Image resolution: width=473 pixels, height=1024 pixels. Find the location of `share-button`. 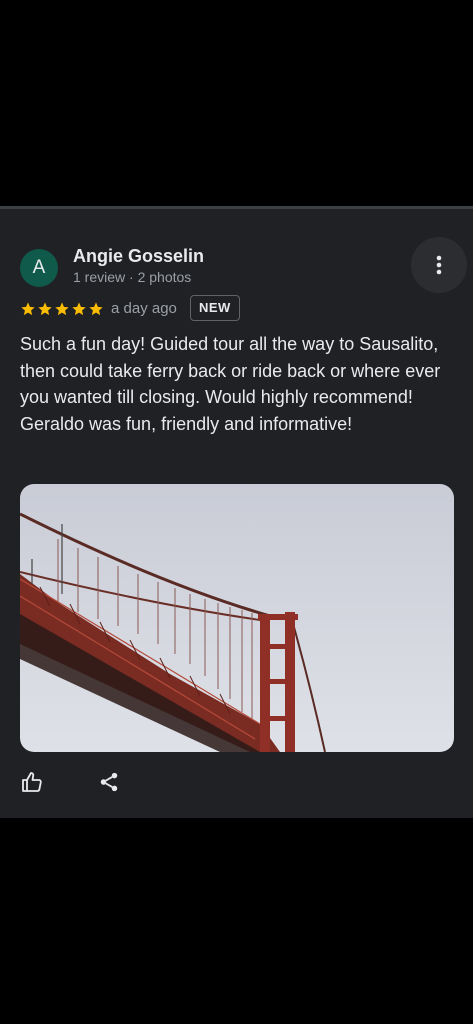

share-button is located at coordinates (109, 782).